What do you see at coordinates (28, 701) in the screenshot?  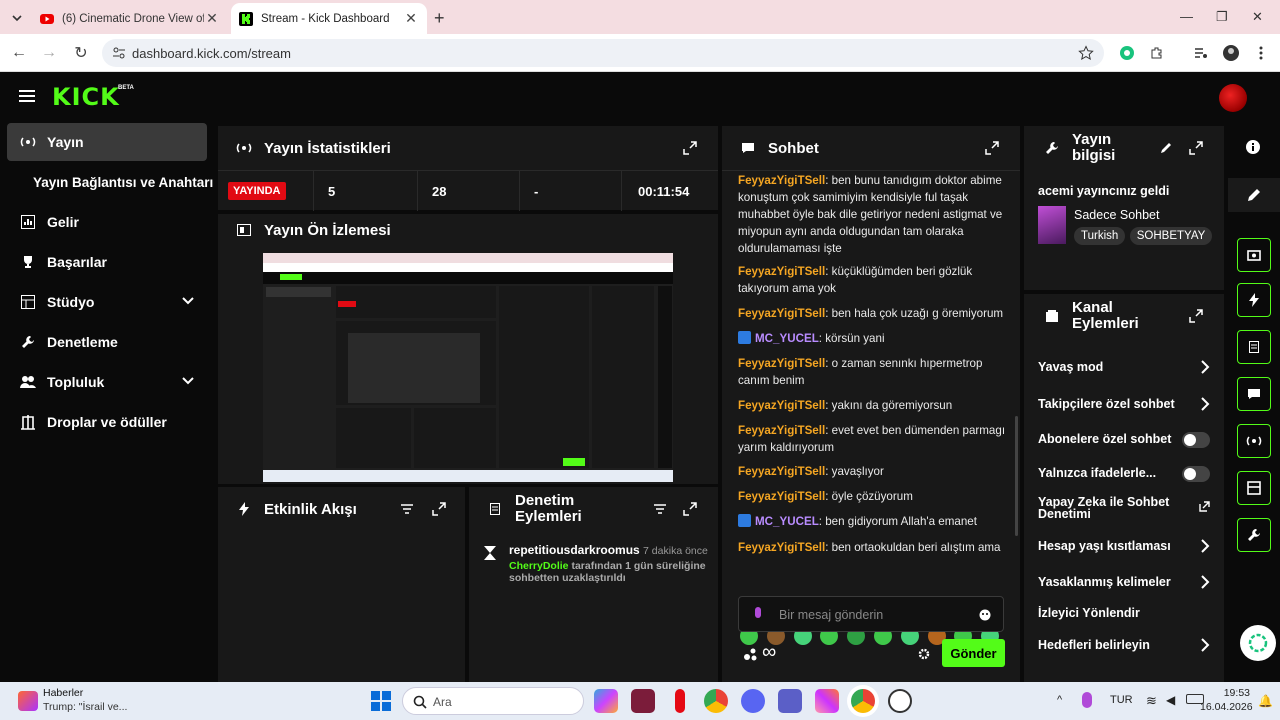 I see `news-widget-icon` at bounding box center [28, 701].